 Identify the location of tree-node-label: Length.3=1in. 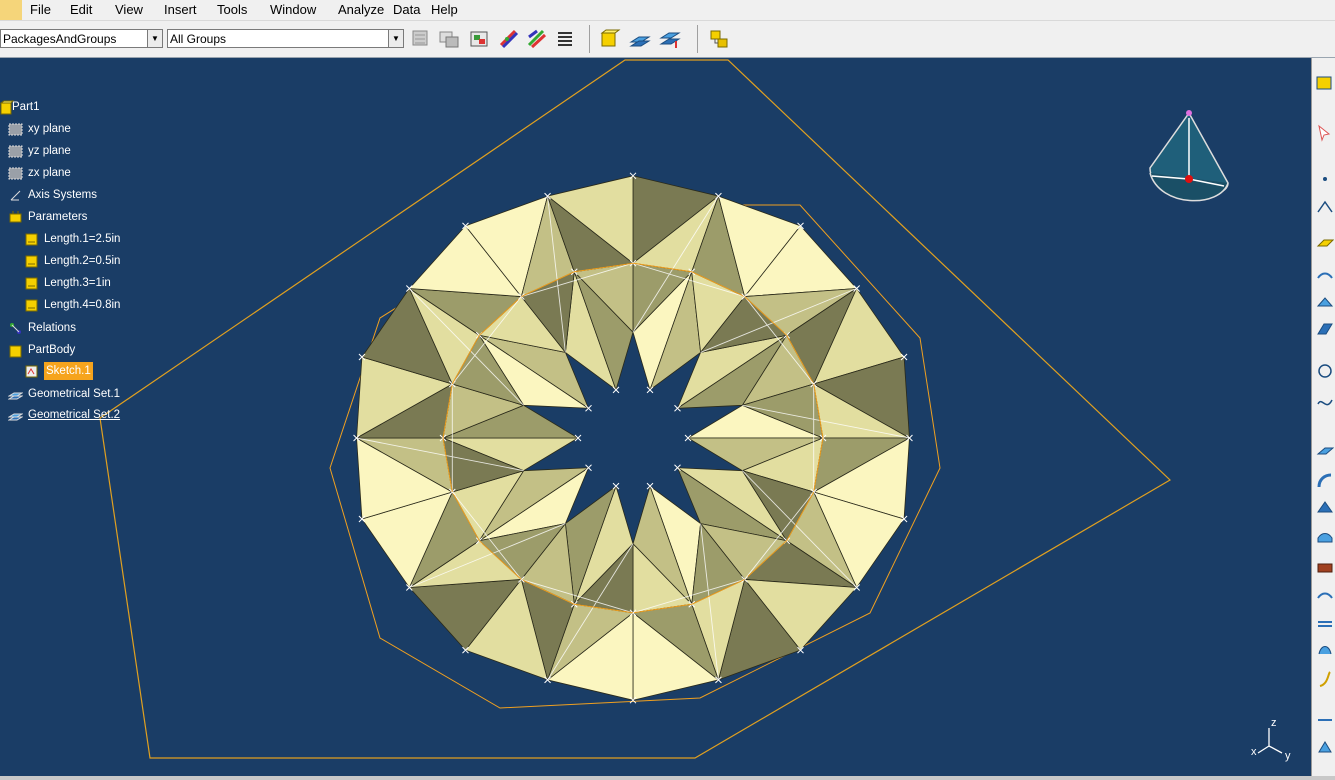
(77, 283).